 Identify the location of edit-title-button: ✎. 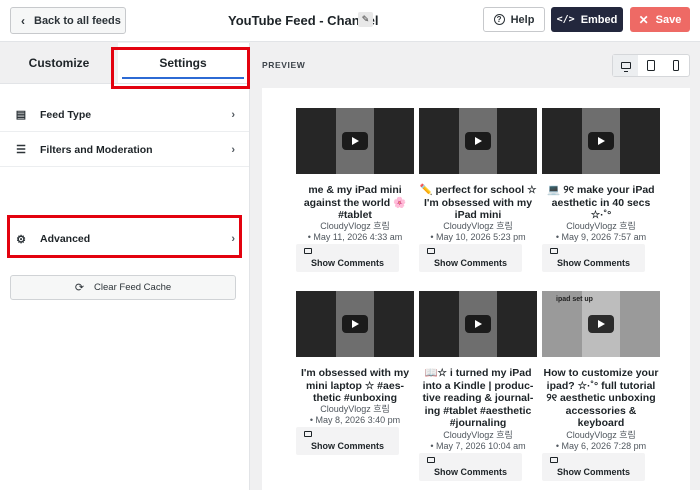
(365, 19).